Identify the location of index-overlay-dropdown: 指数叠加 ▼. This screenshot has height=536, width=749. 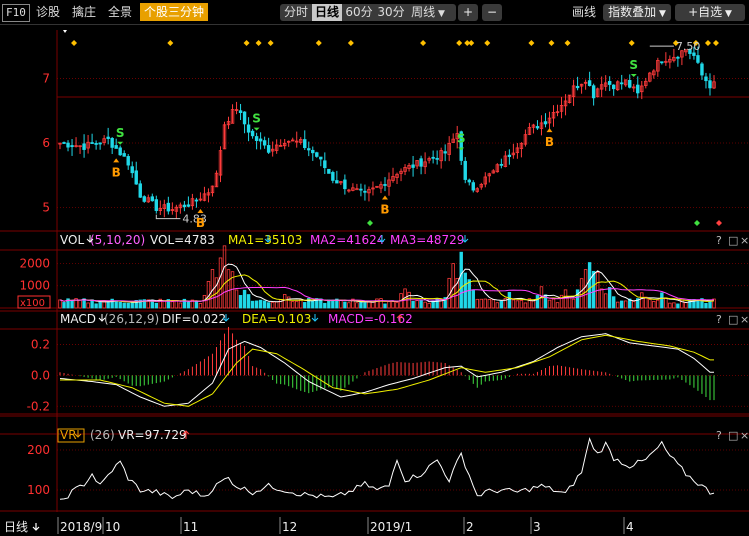
(637, 12).